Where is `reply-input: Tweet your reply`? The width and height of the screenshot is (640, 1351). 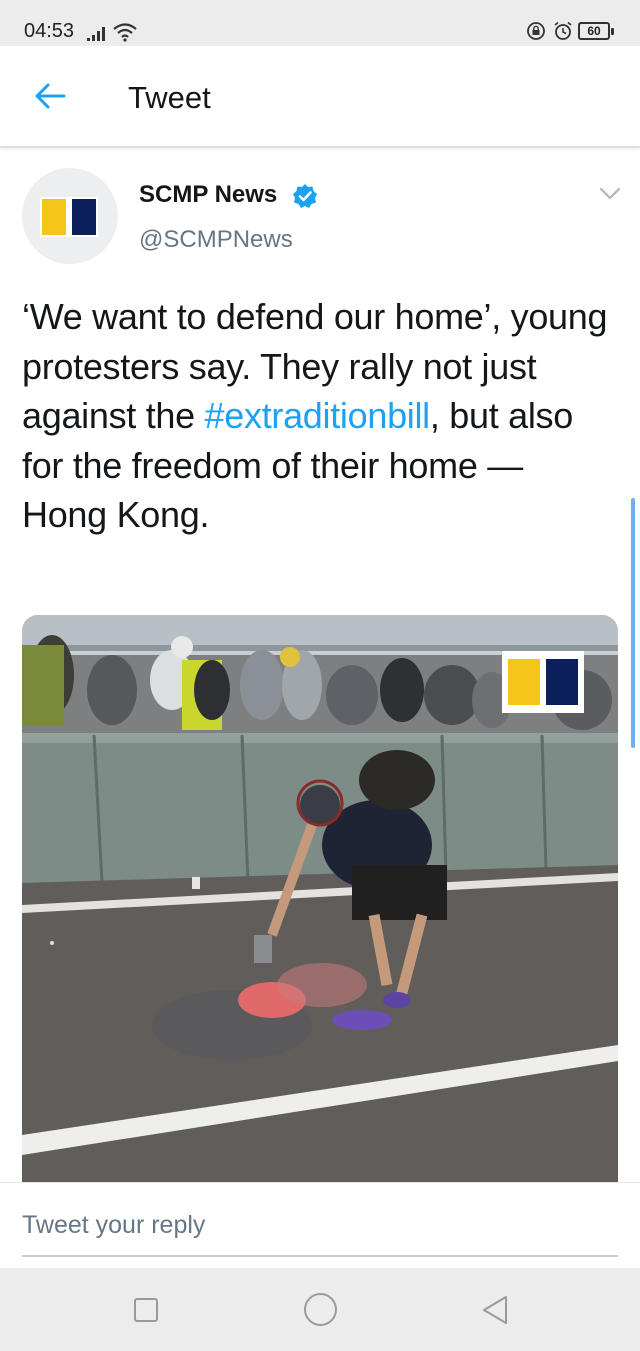
reply-input: Tweet your reply is located at coordinates (320, 1233).